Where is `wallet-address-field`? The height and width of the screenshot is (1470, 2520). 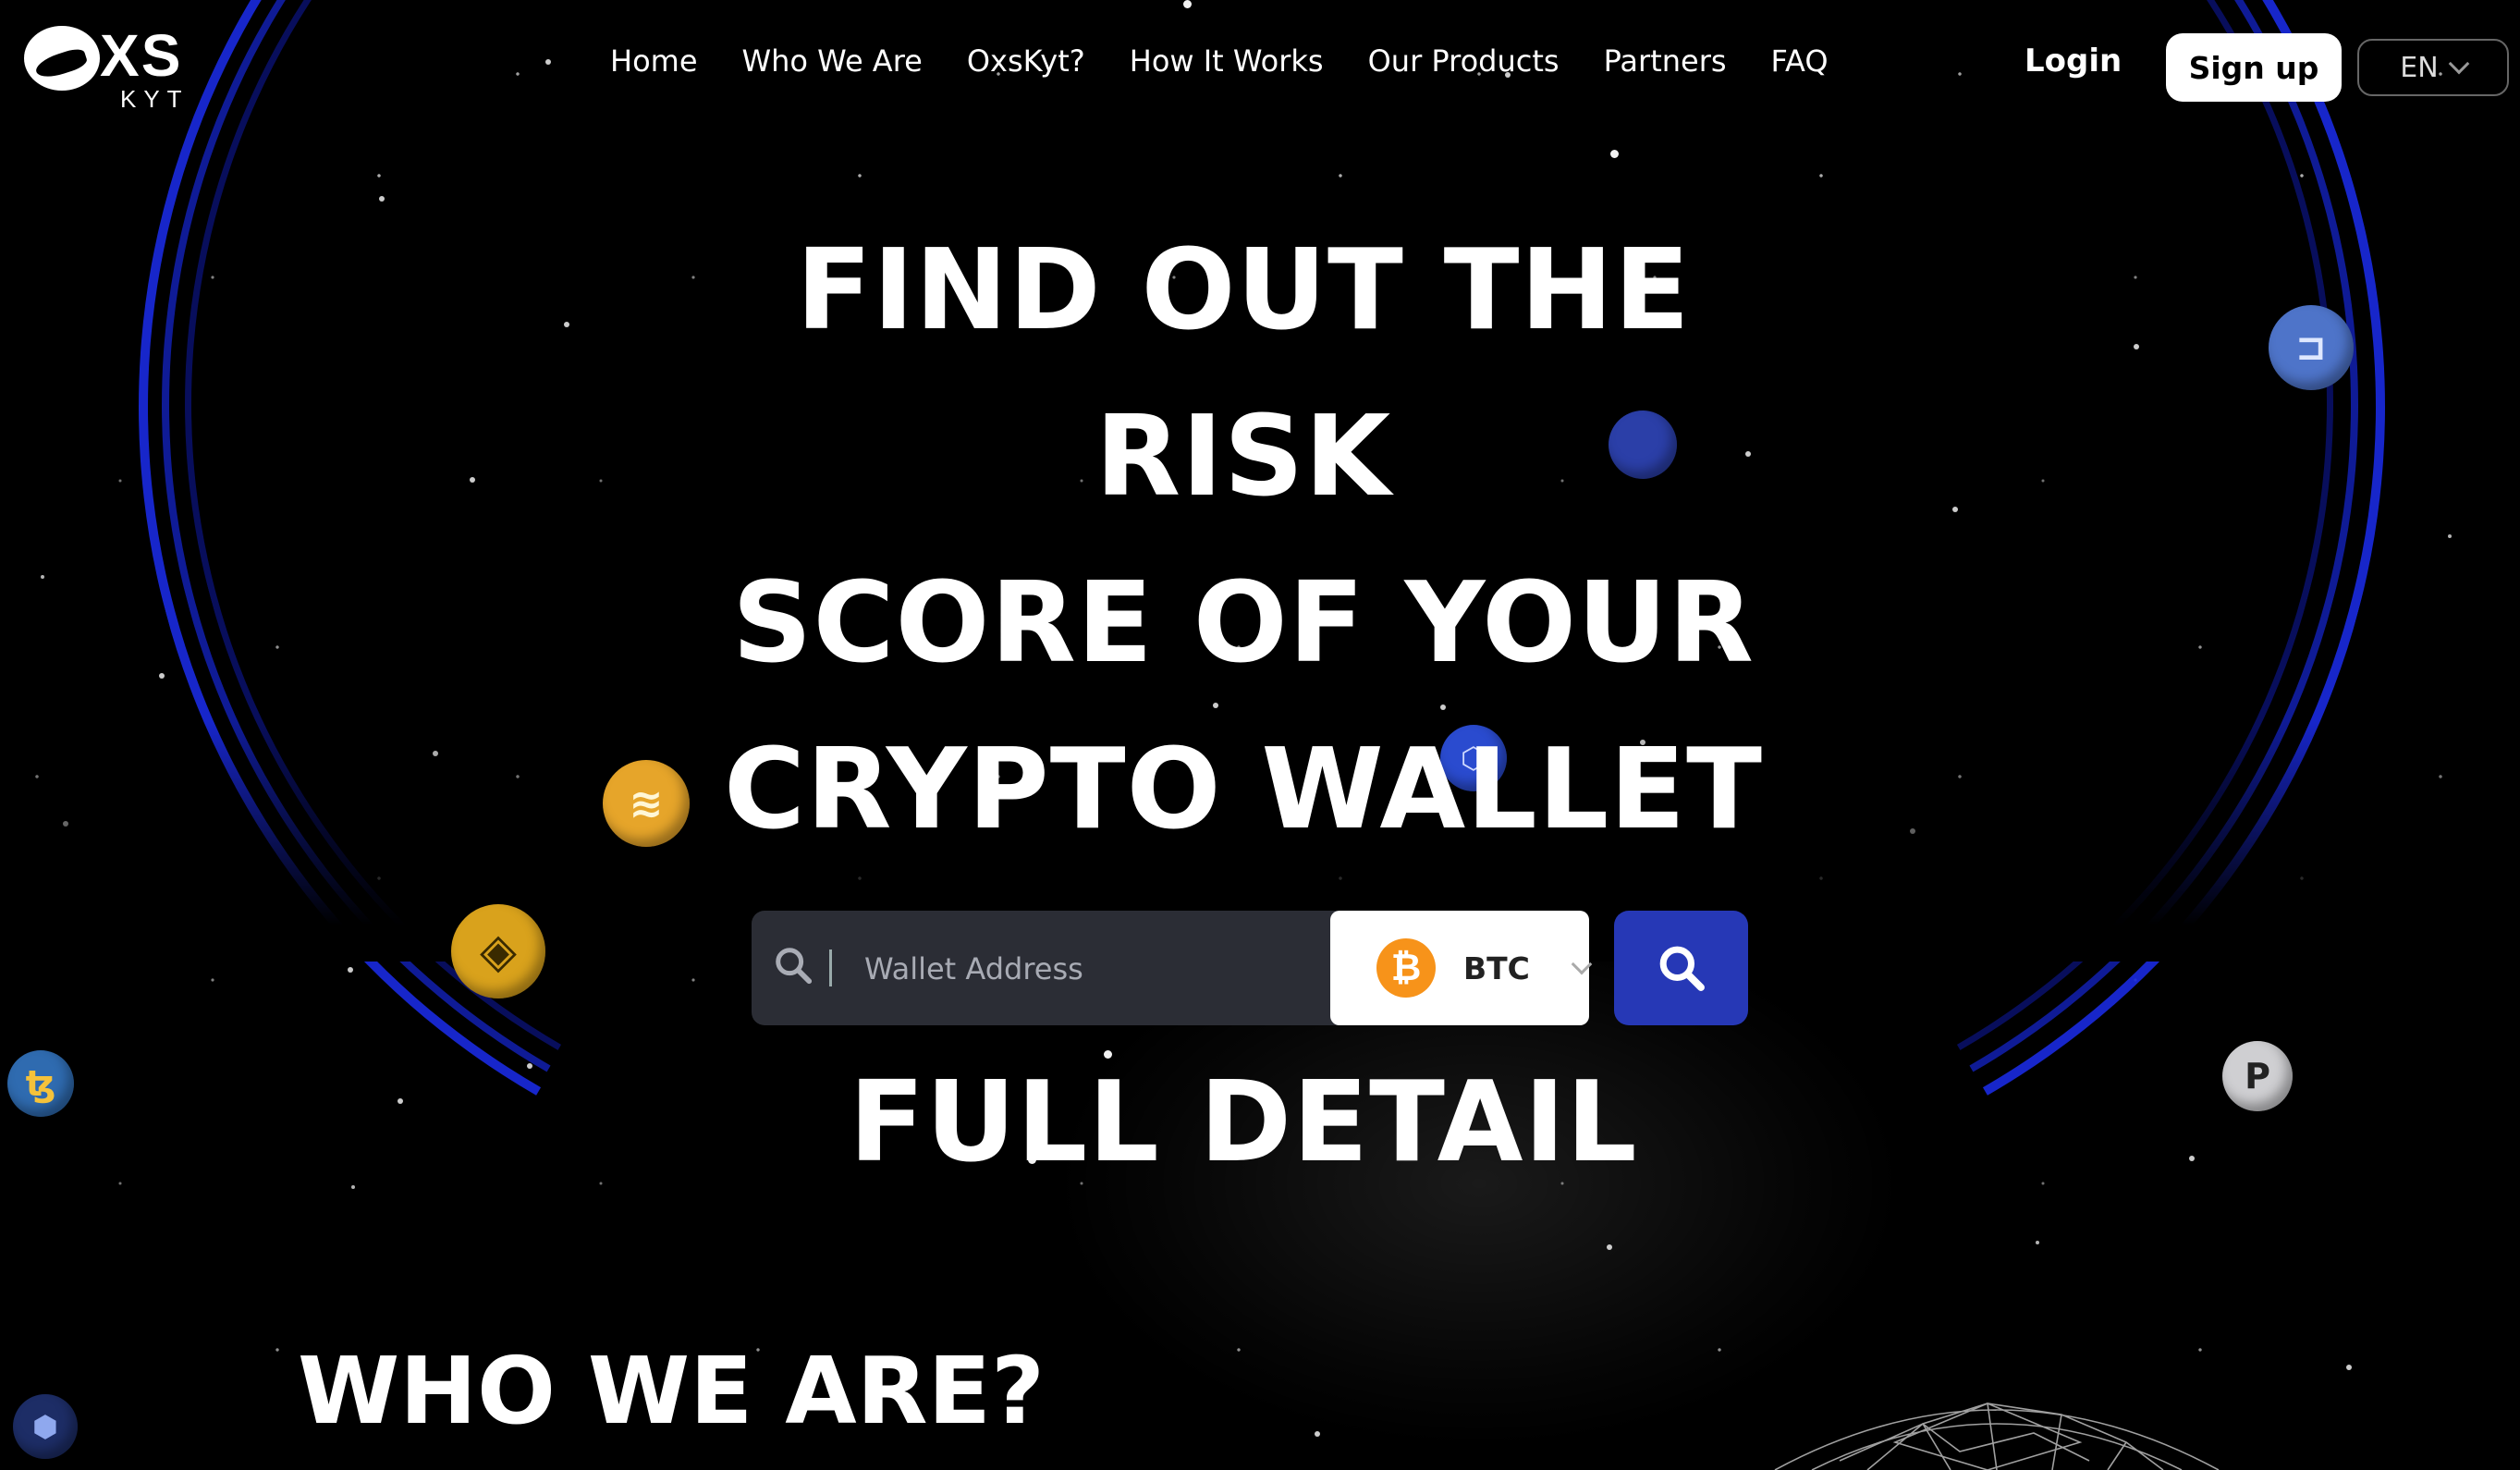 wallet-address-field is located at coordinates (1047, 968).